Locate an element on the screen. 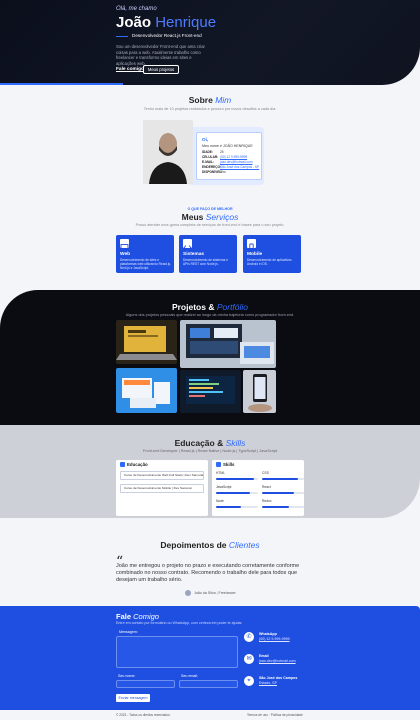 This screenshot has height=720, width=420. education-title-accent: Skills is located at coordinates (235, 443).